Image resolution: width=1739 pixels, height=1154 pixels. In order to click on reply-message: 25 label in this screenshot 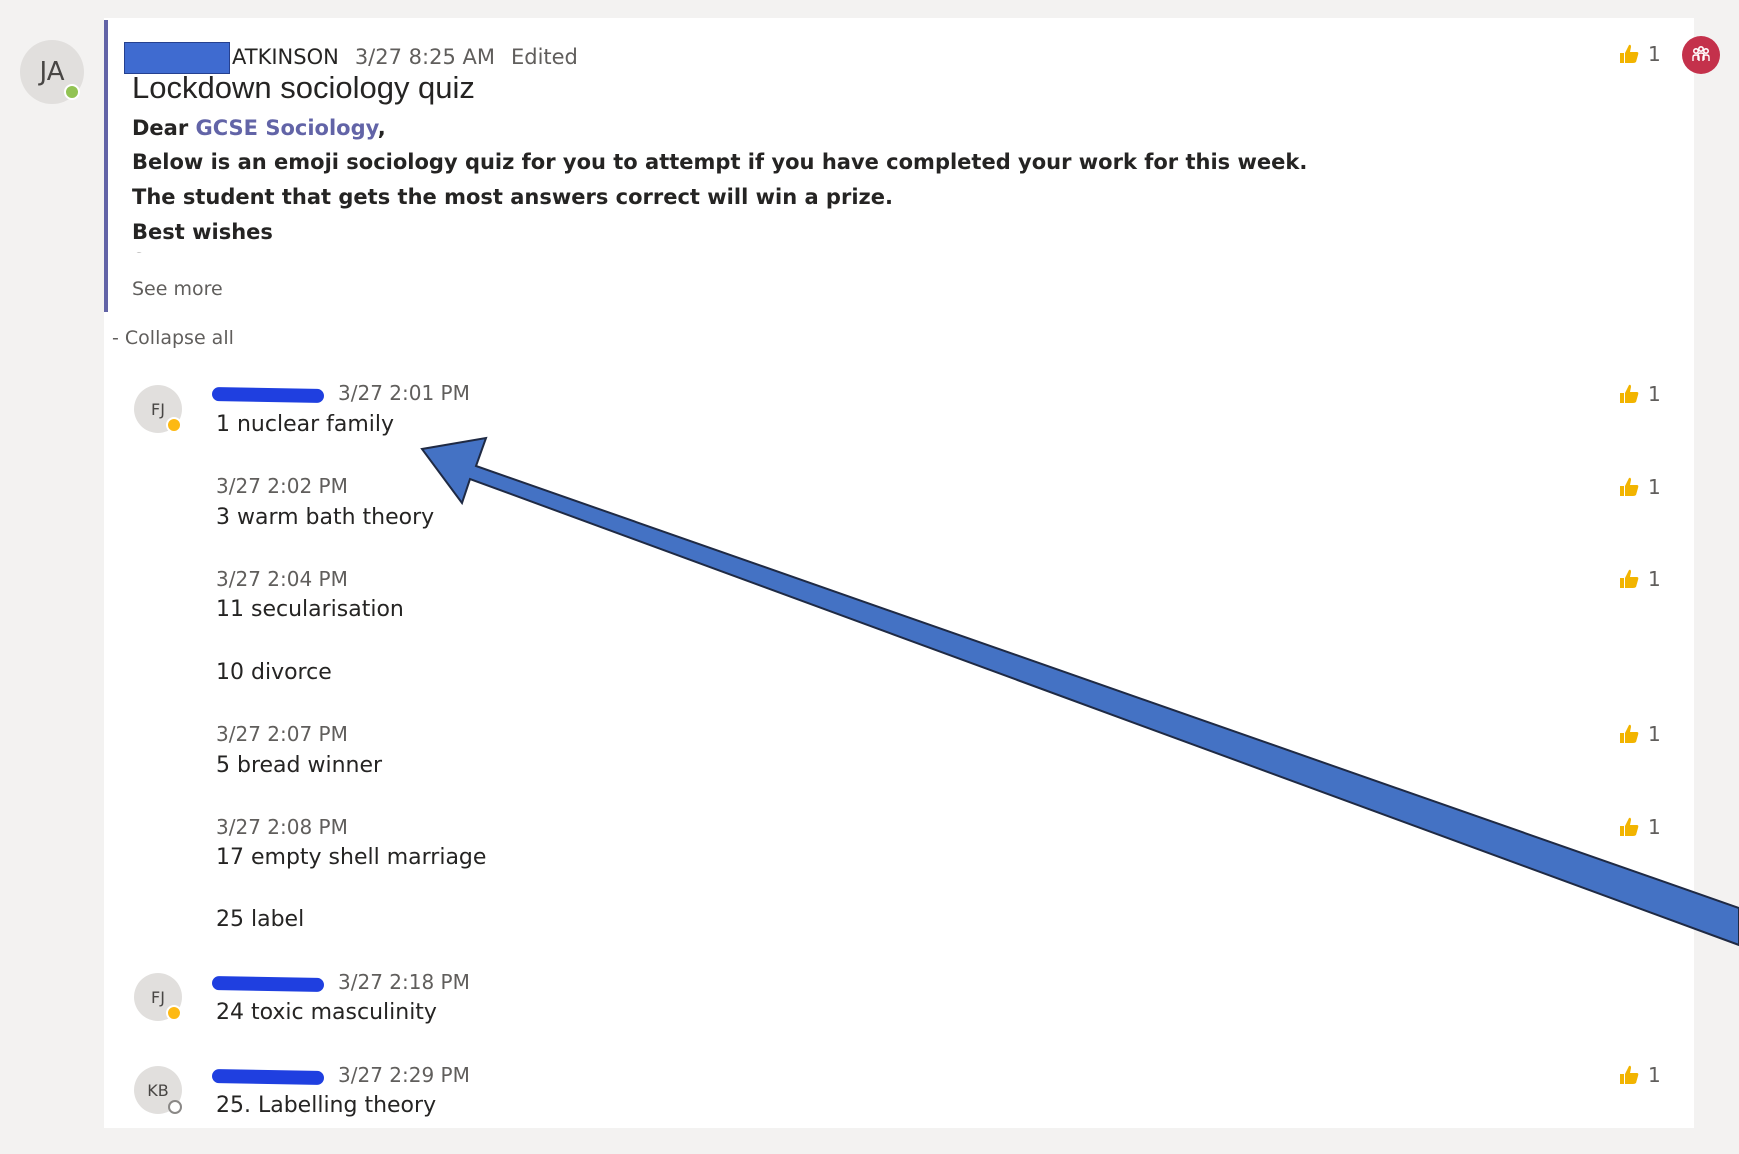, I will do `click(260, 919)`.